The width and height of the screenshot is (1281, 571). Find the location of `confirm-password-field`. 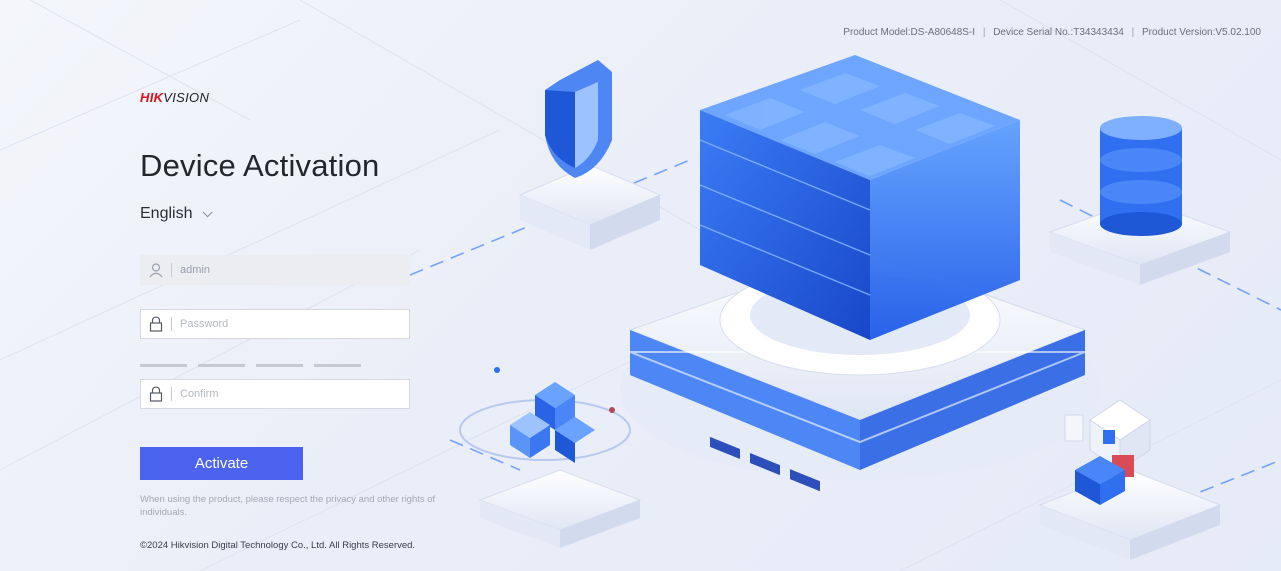

confirm-password-field is located at coordinates (275, 394).